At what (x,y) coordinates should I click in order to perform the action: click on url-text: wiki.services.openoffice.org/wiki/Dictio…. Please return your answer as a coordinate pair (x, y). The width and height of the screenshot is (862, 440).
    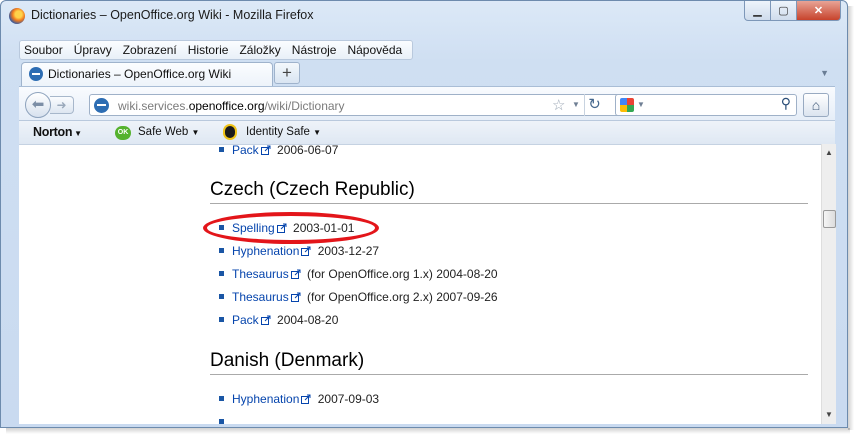
    Looking at the image, I should click on (231, 106).